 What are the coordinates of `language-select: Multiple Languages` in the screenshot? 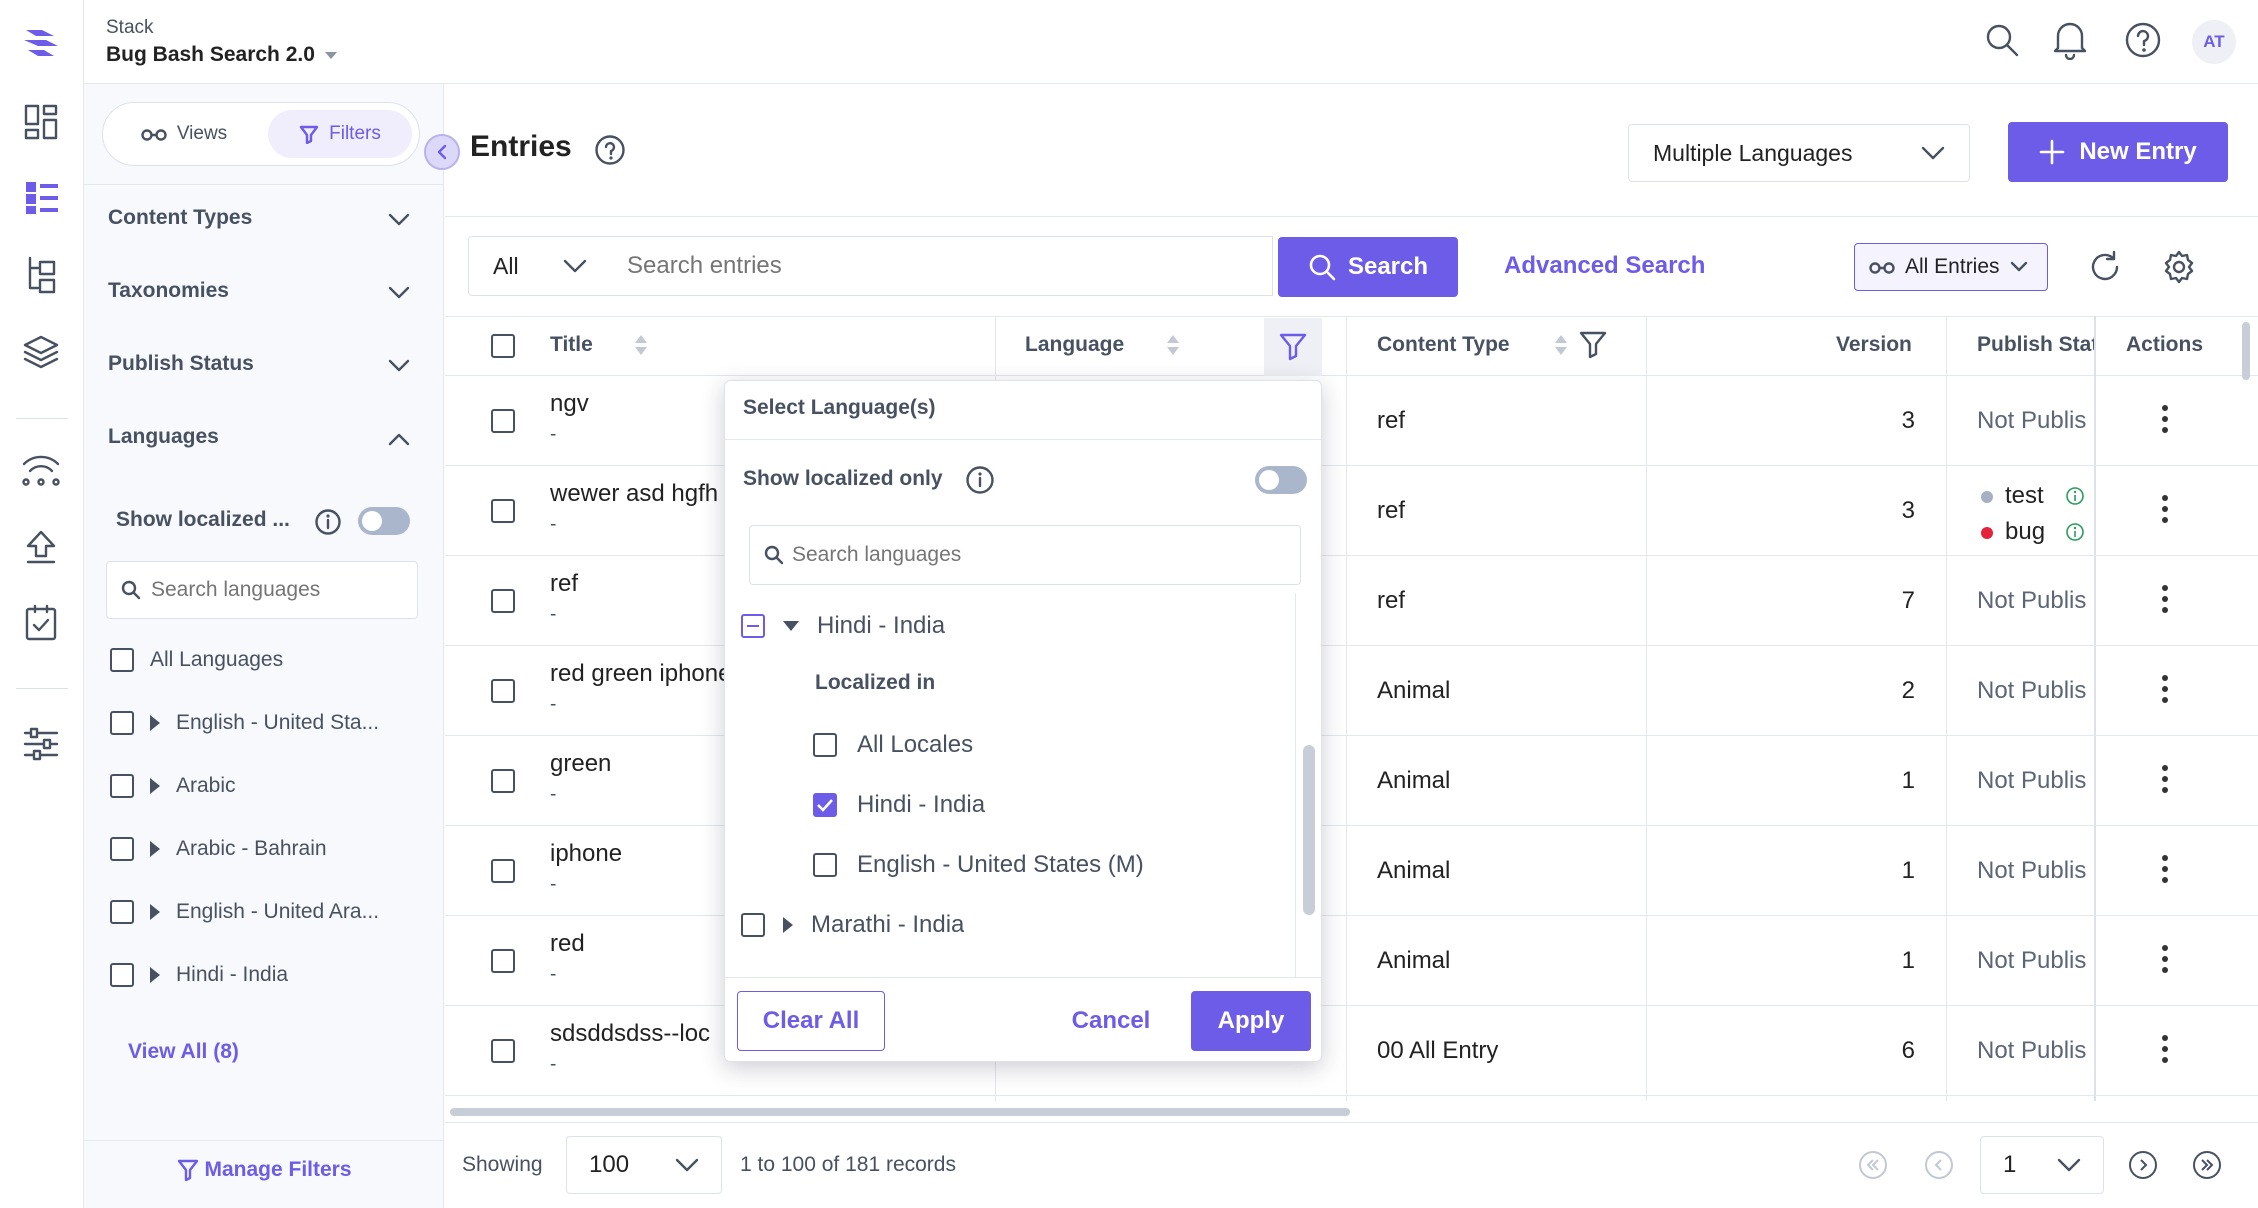 It's located at (1799, 153).